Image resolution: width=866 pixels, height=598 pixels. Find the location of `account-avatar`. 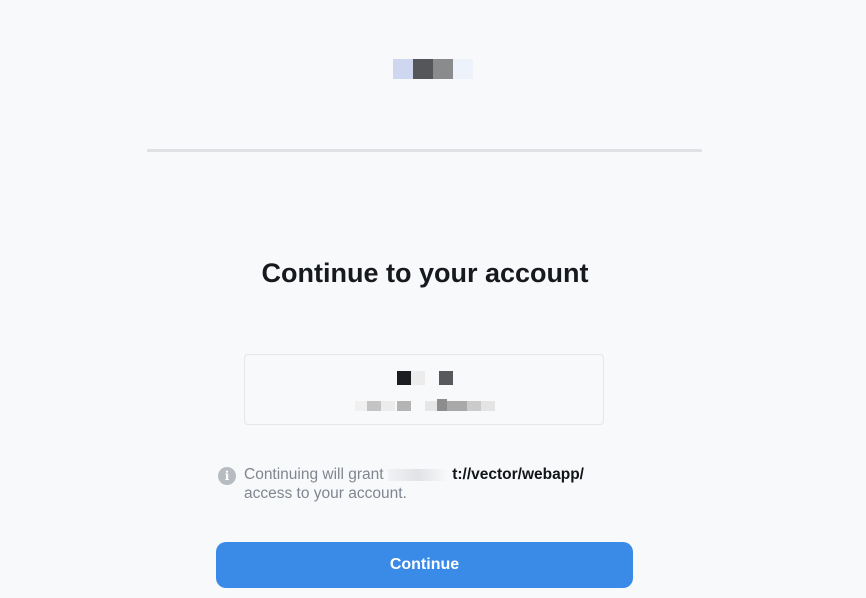

account-avatar is located at coordinates (427, 379).